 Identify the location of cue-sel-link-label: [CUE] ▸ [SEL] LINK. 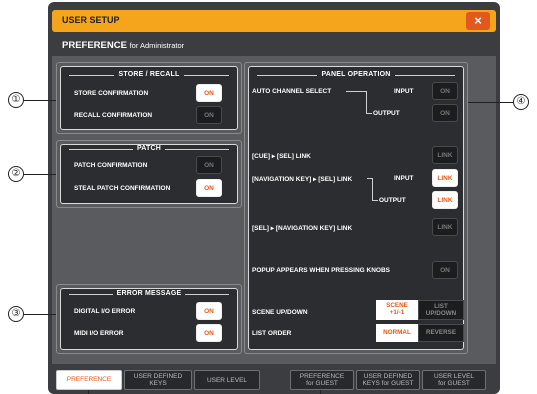
(281, 156).